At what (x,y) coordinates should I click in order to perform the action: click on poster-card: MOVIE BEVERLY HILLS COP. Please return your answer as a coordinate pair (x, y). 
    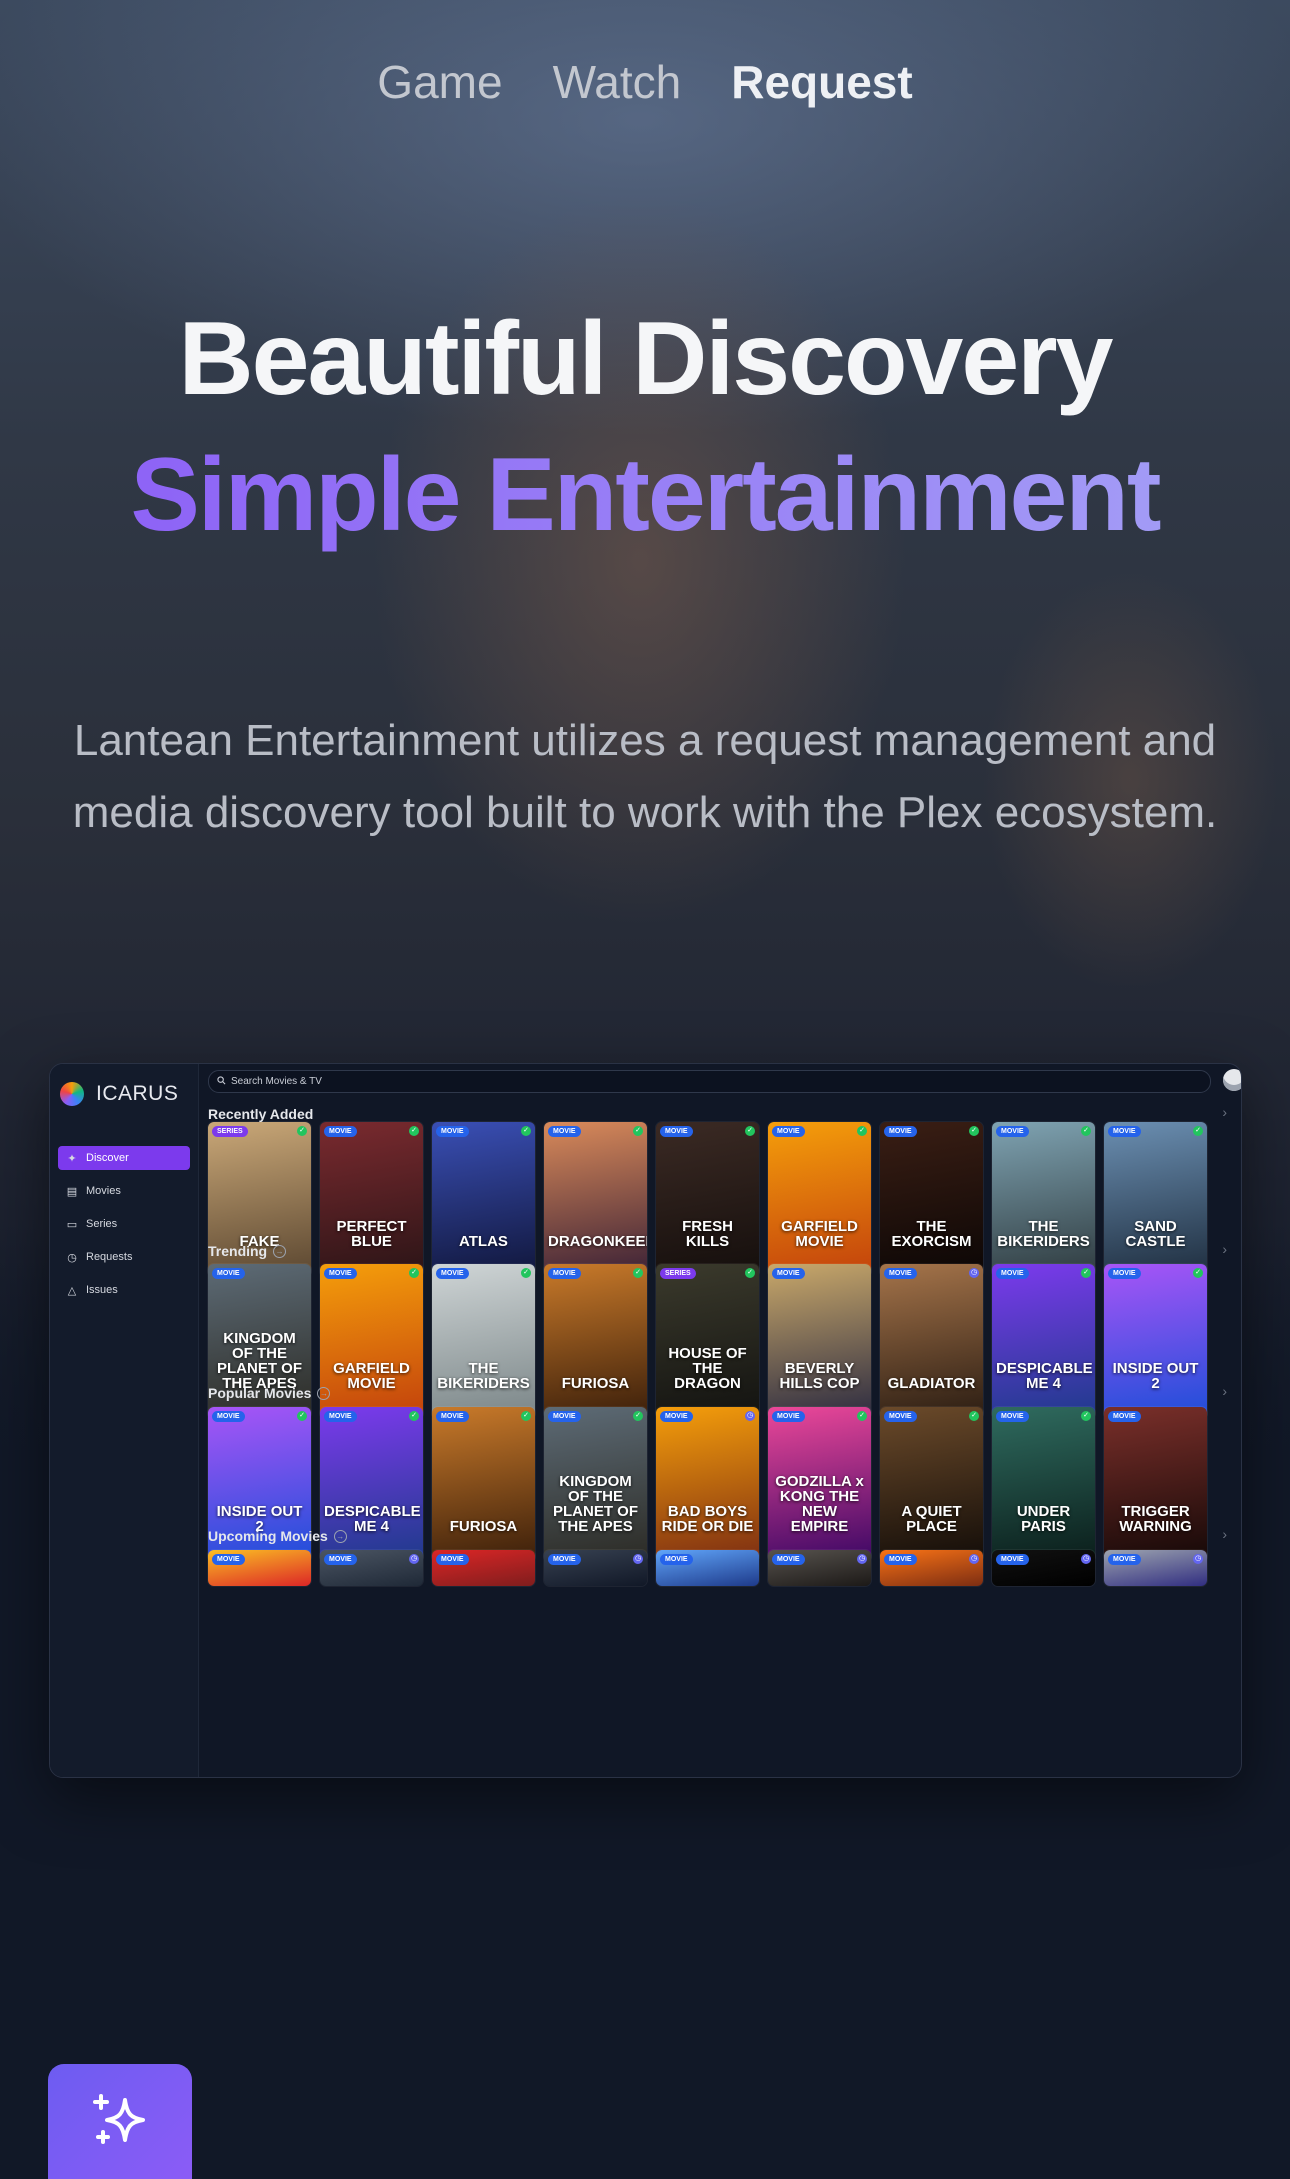
    Looking at the image, I should click on (819, 1341).